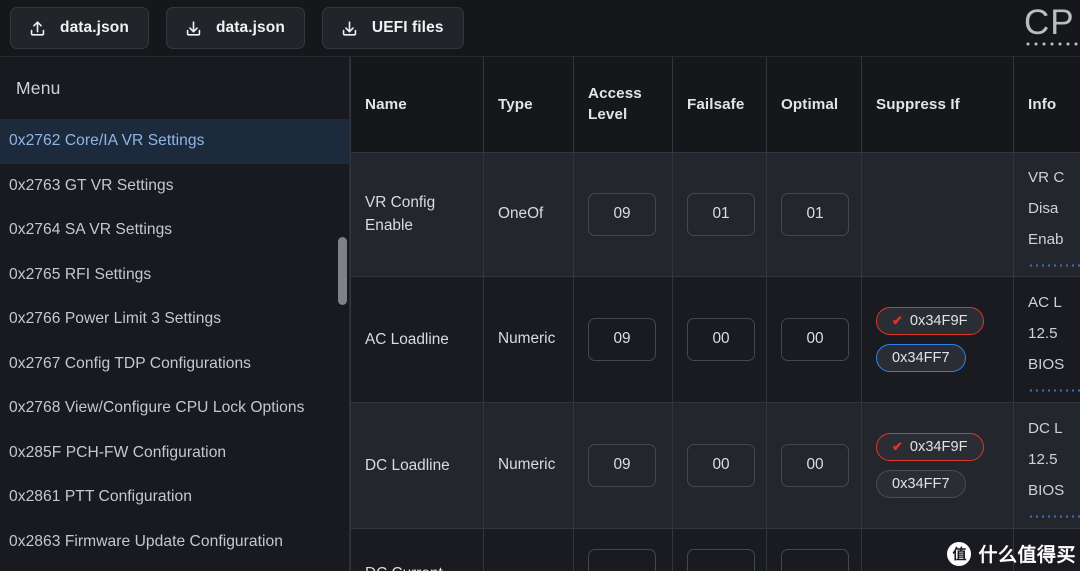 This screenshot has height=571, width=1080. I want to click on sidebar-item-label: 0x2764 SA VR Settings, so click(91, 230).